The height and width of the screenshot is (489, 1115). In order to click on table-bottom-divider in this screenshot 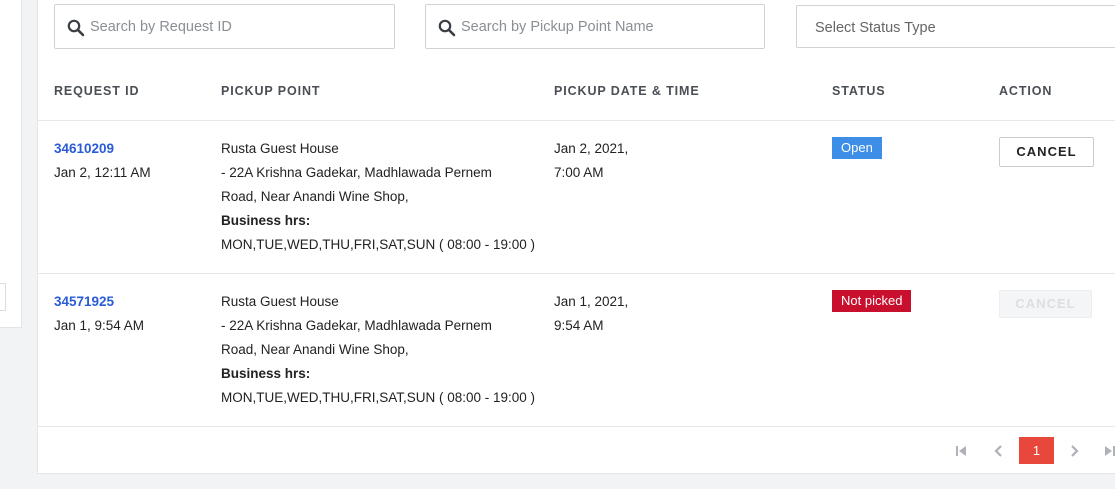, I will do `click(576, 426)`.